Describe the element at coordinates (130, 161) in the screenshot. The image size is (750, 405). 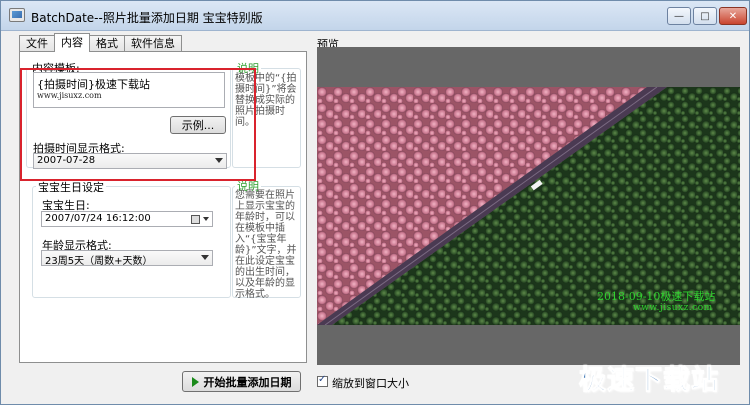
I see `shoot-time-format-select: 2007-07-28` at that location.